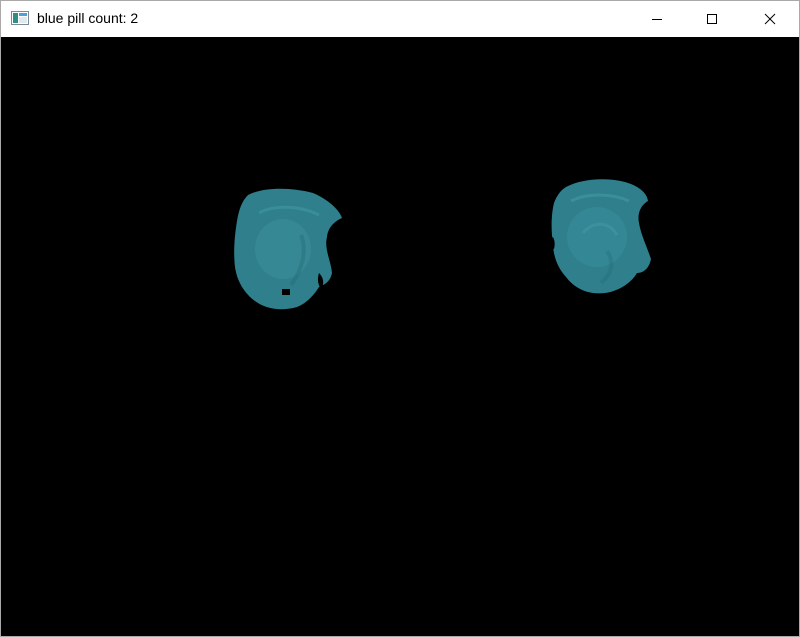  What do you see at coordinates (400, 19) in the screenshot?
I see `title-bar: blue pill count: 2` at bounding box center [400, 19].